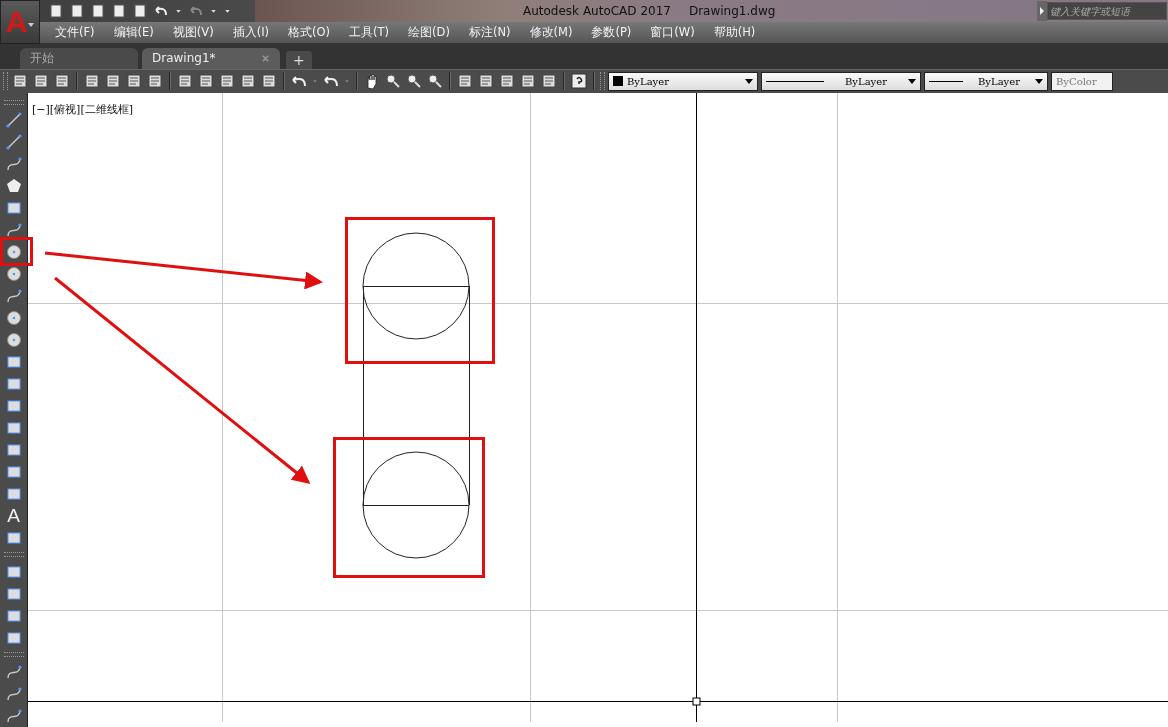 This screenshot has height=727, width=1168. I want to click on file-name: Drawing1.dwg, so click(732, 11).